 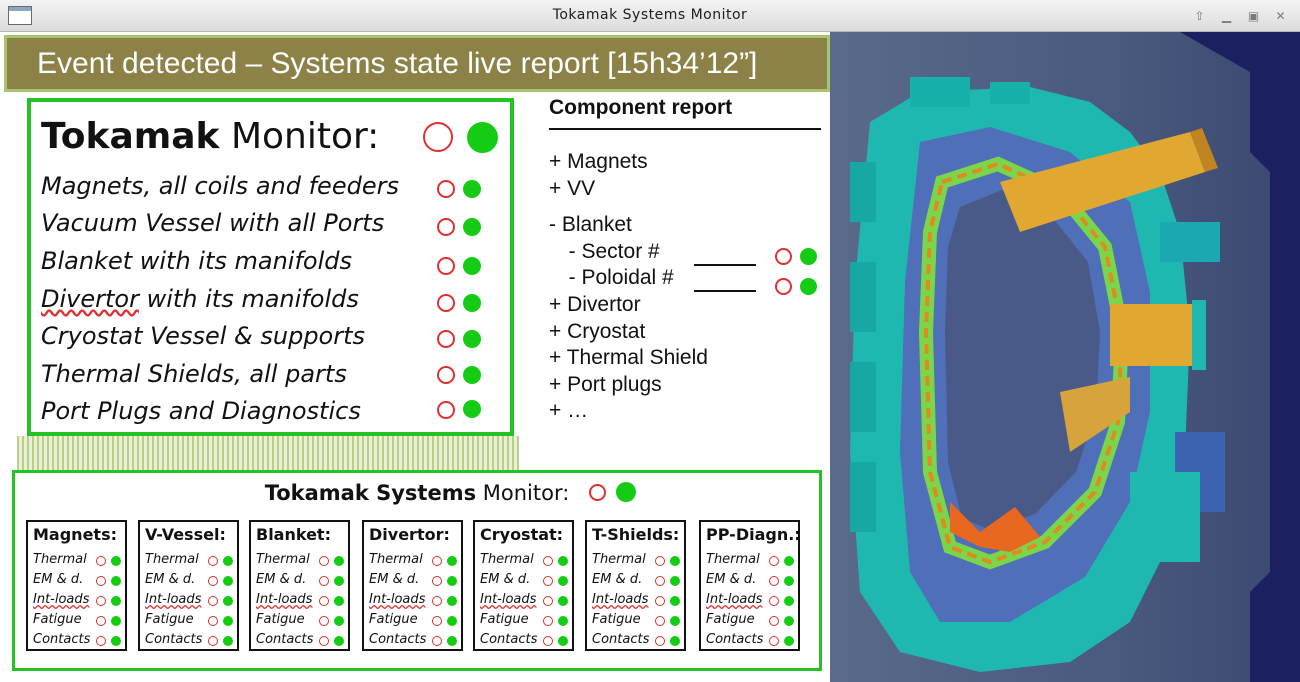 What do you see at coordinates (220, 189) in the screenshot?
I see `monitor-item-magnets: Magnets, all coils and feeders` at bounding box center [220, 189].